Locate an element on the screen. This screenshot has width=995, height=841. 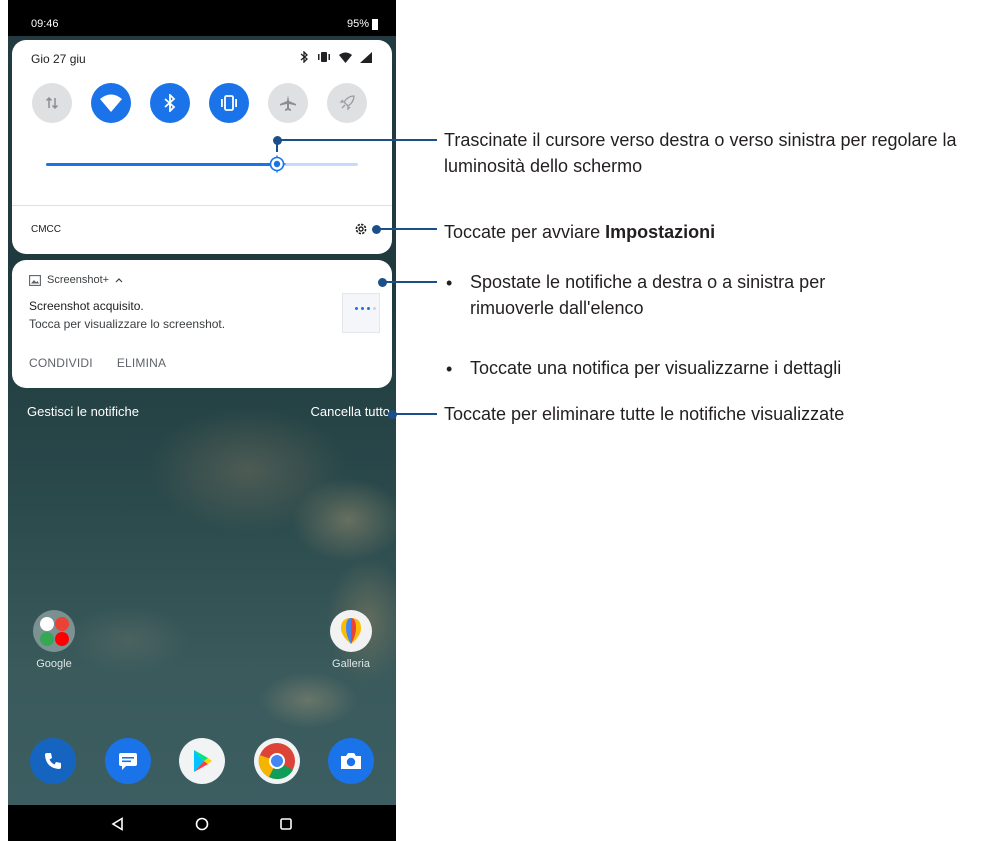
bluetooth-icon is located at coordinates (170, 103).